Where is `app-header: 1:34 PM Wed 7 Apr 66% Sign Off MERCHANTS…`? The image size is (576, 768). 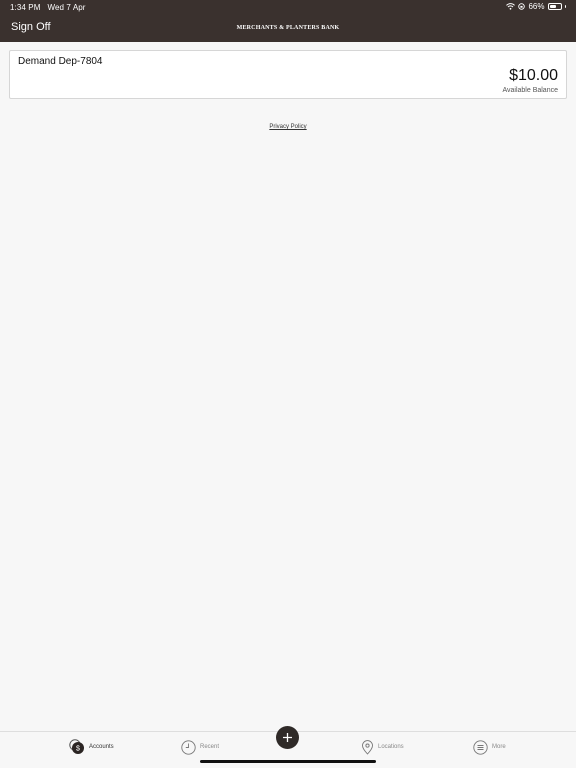 app-header: 1:34 PM Wed 7 Apr 66% Sign Off MERCHANTS… is located at coordinates (288, 21).